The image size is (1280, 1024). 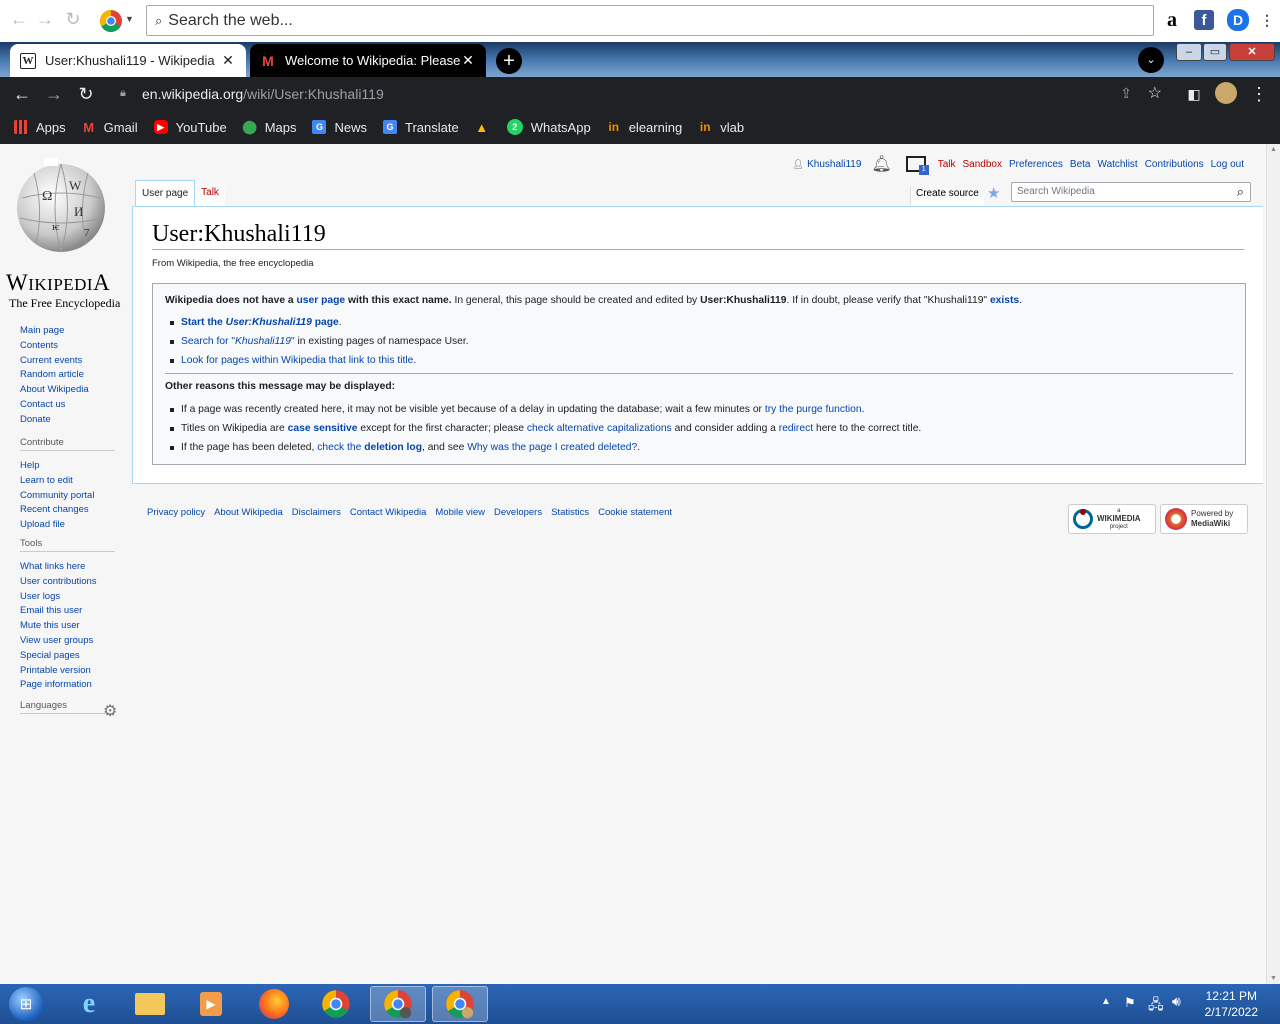 I want to click on sidebar-item-special-pages: Special pages, so click(x=67, y=656).